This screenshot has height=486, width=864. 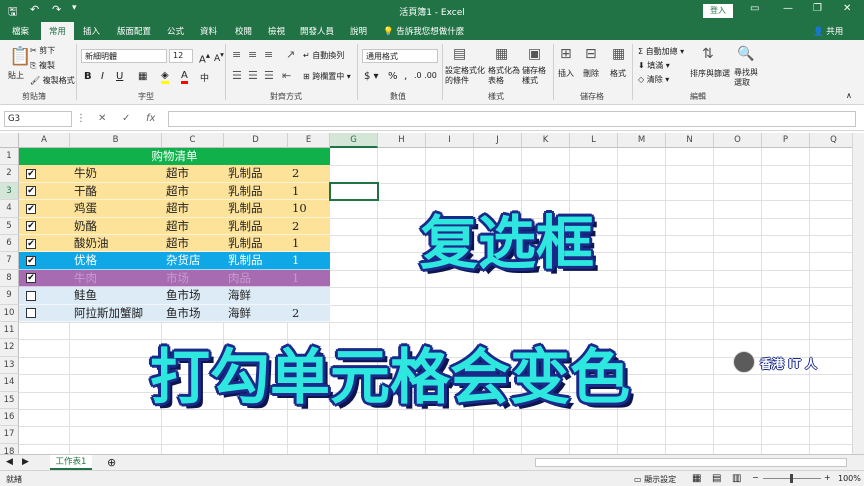 I want to click on row-header-2: 2, so click(x=9, y=174).